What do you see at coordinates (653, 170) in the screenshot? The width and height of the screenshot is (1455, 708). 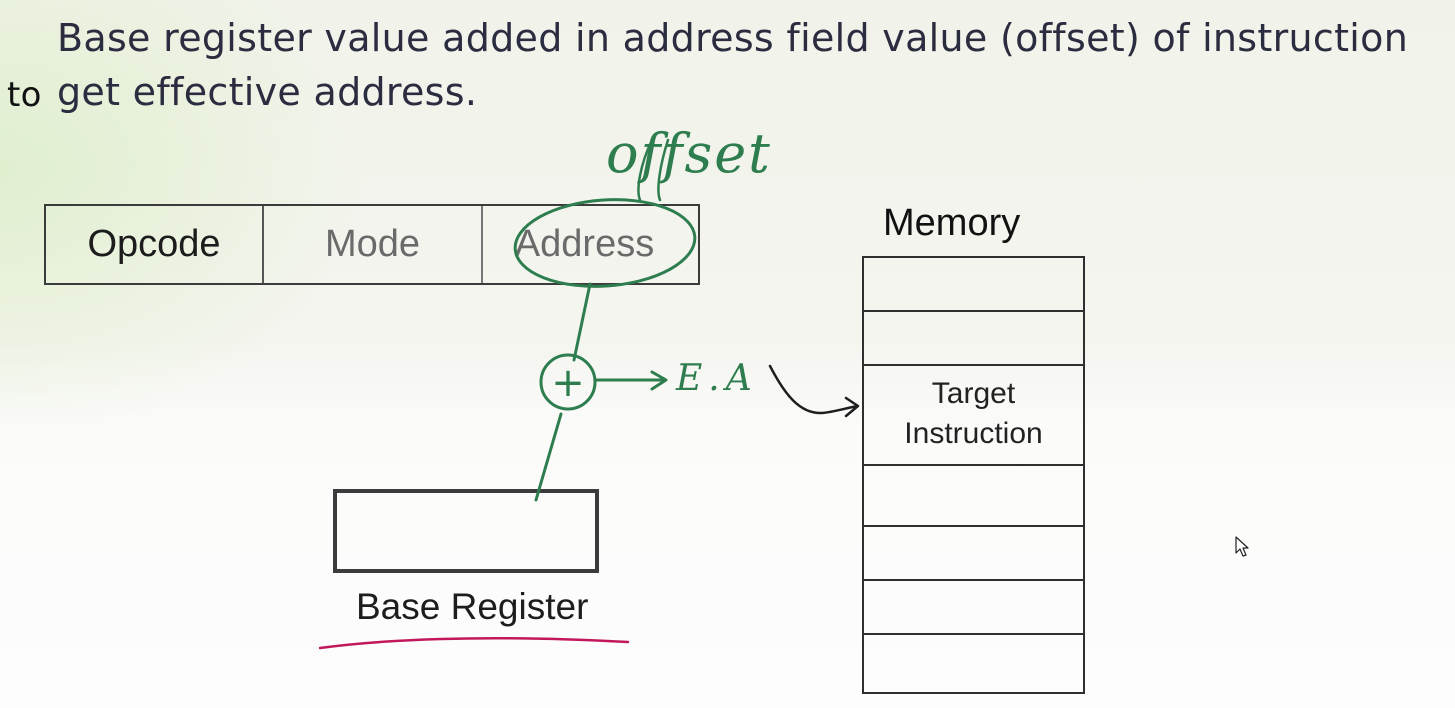 I see `offset-stroke-detail` at bounding box center [653, 170].